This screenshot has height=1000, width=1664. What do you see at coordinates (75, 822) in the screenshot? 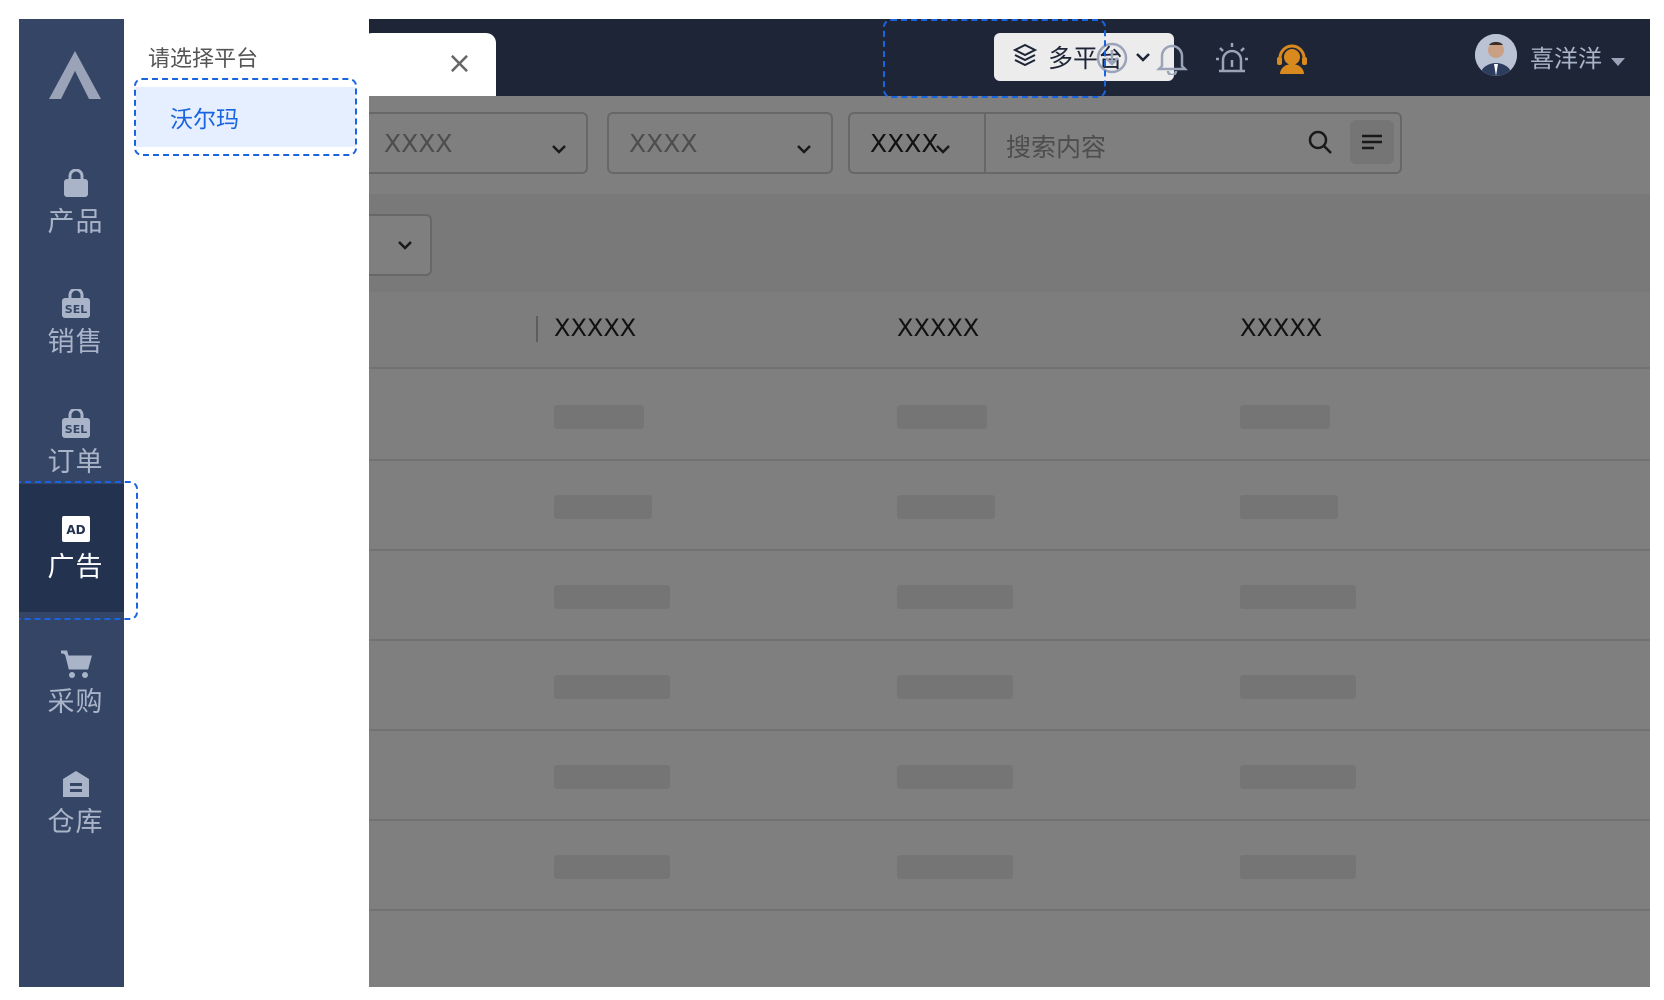
I see `sidebar-item-label: 仓库` at bounding box center [75, 822].